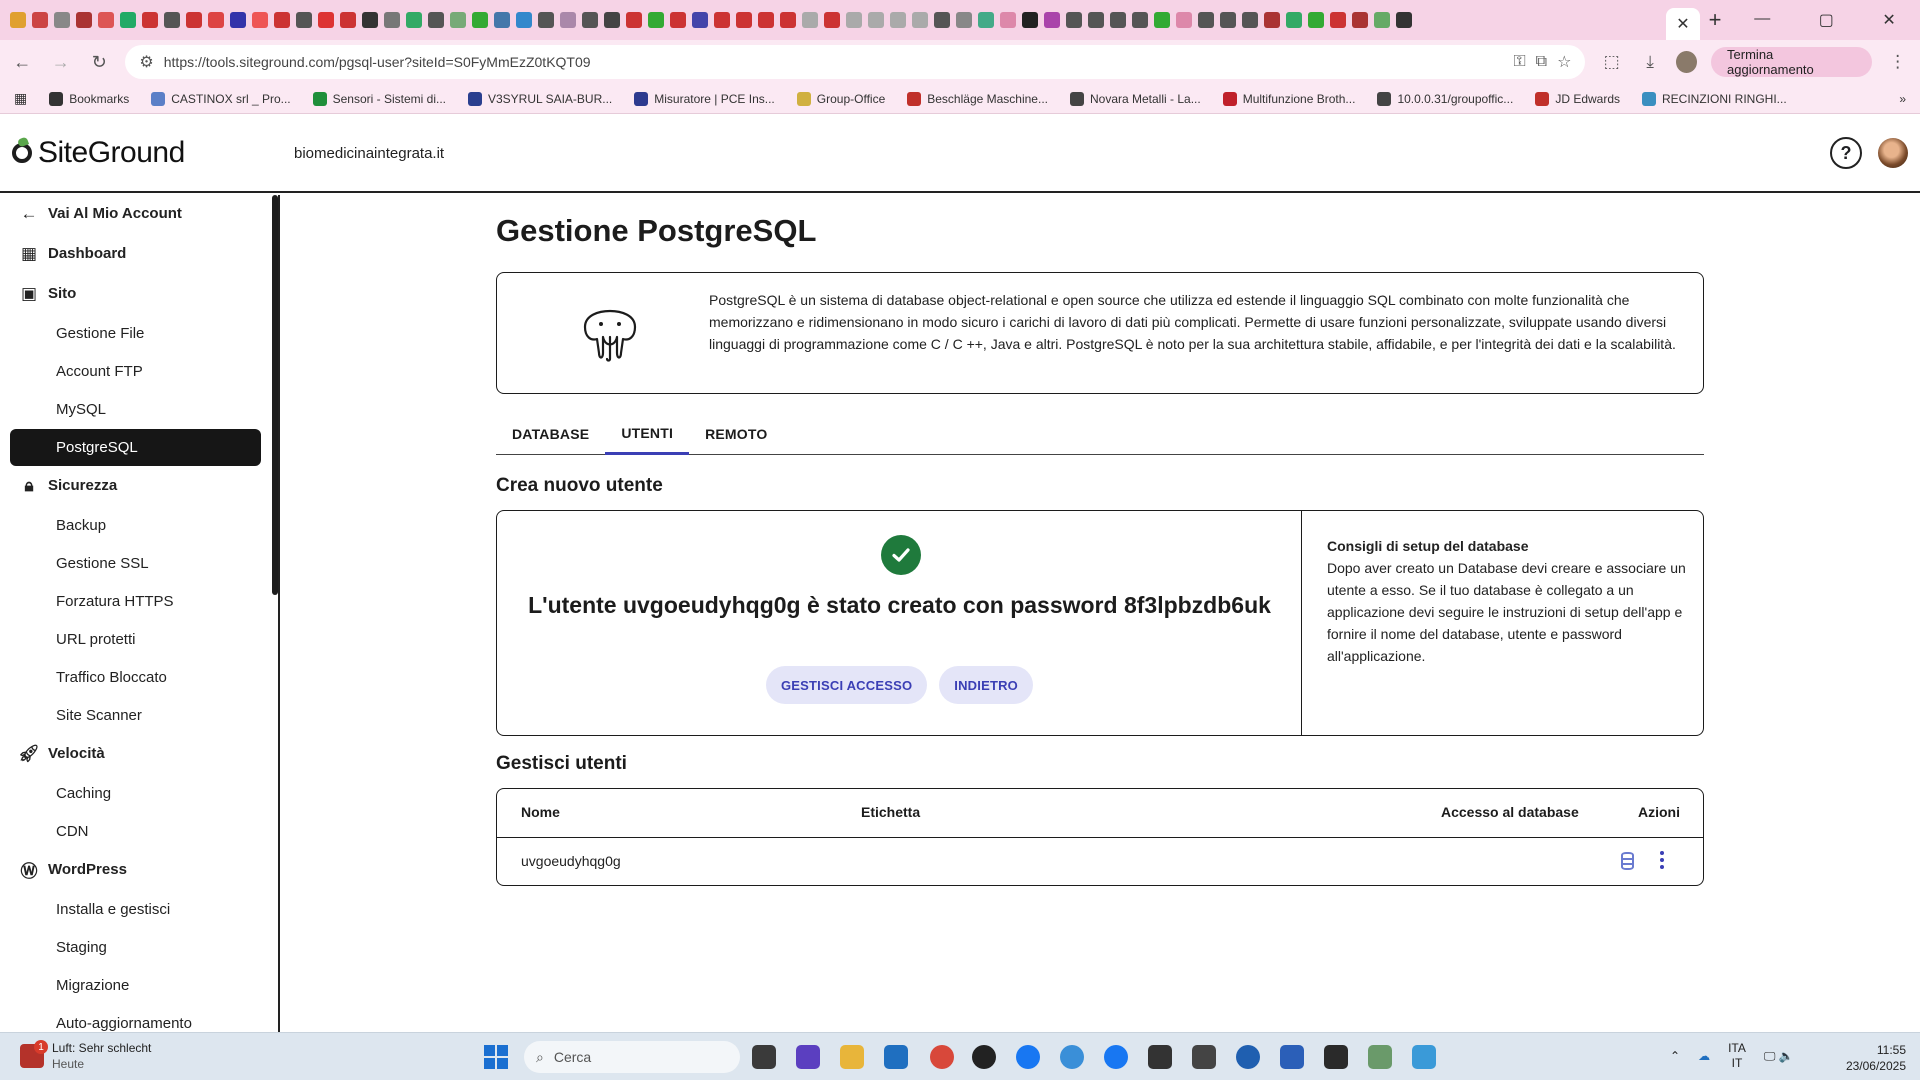 The width and height of the screenshot is (1920, 1080). I want to click on back-to-account-link: ← Vai Al Mio Account, so click(135, 213).